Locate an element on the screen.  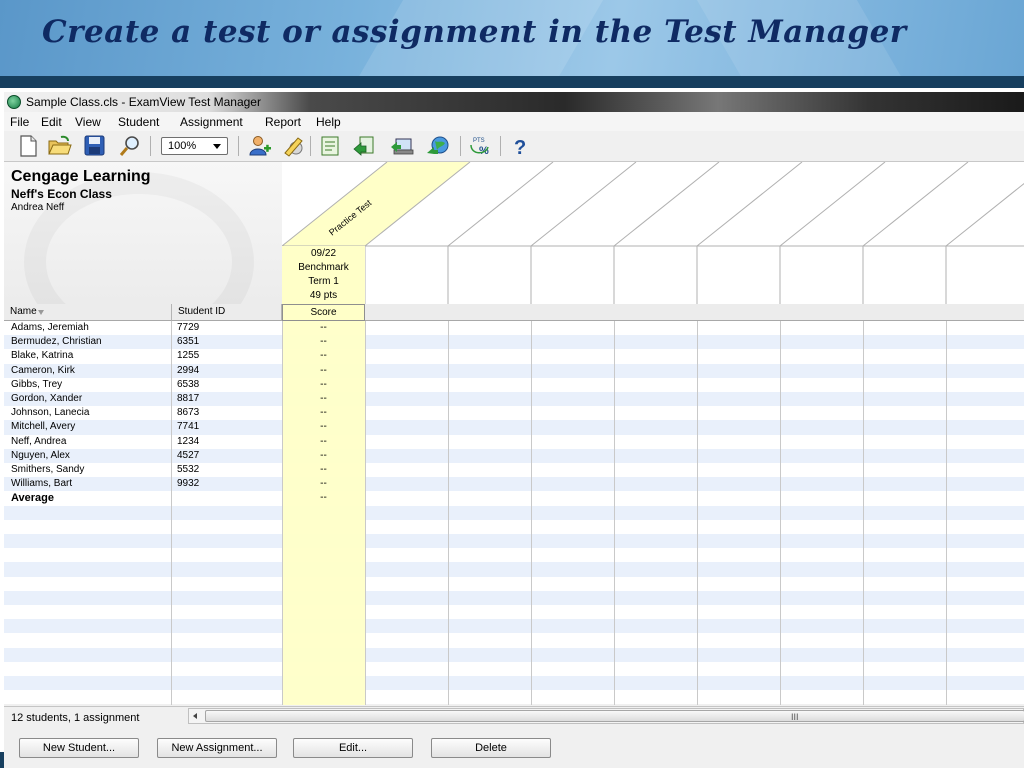
open-folder-icon is located at coordinates (60, 146).